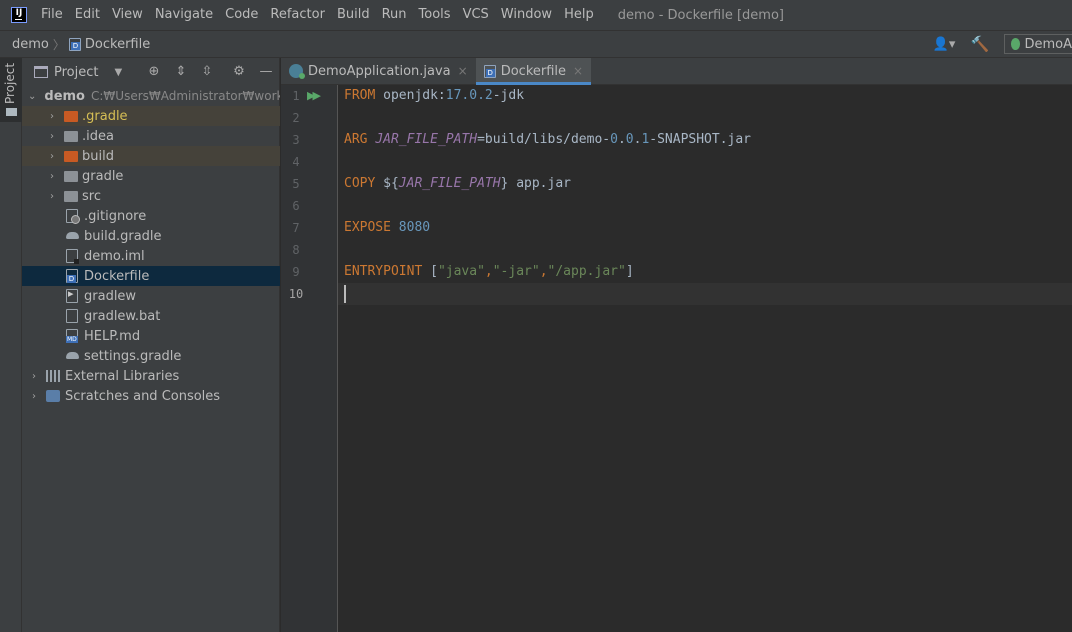  Describe the element at coordinates (52, 15) in the screenshot. I see `menu-file: File` at that location.